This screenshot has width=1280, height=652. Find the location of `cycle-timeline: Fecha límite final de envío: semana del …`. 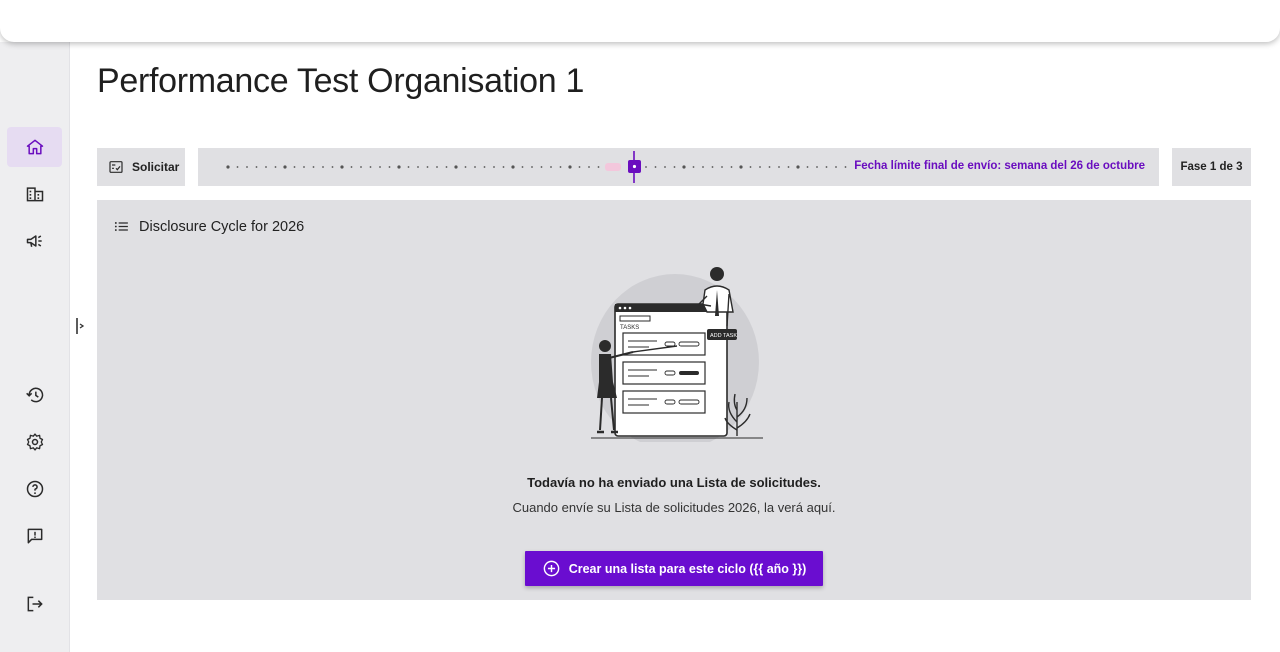

cycle-timeline: Fecha límite final de envío: semana del … is located at coordinates (678, 167).